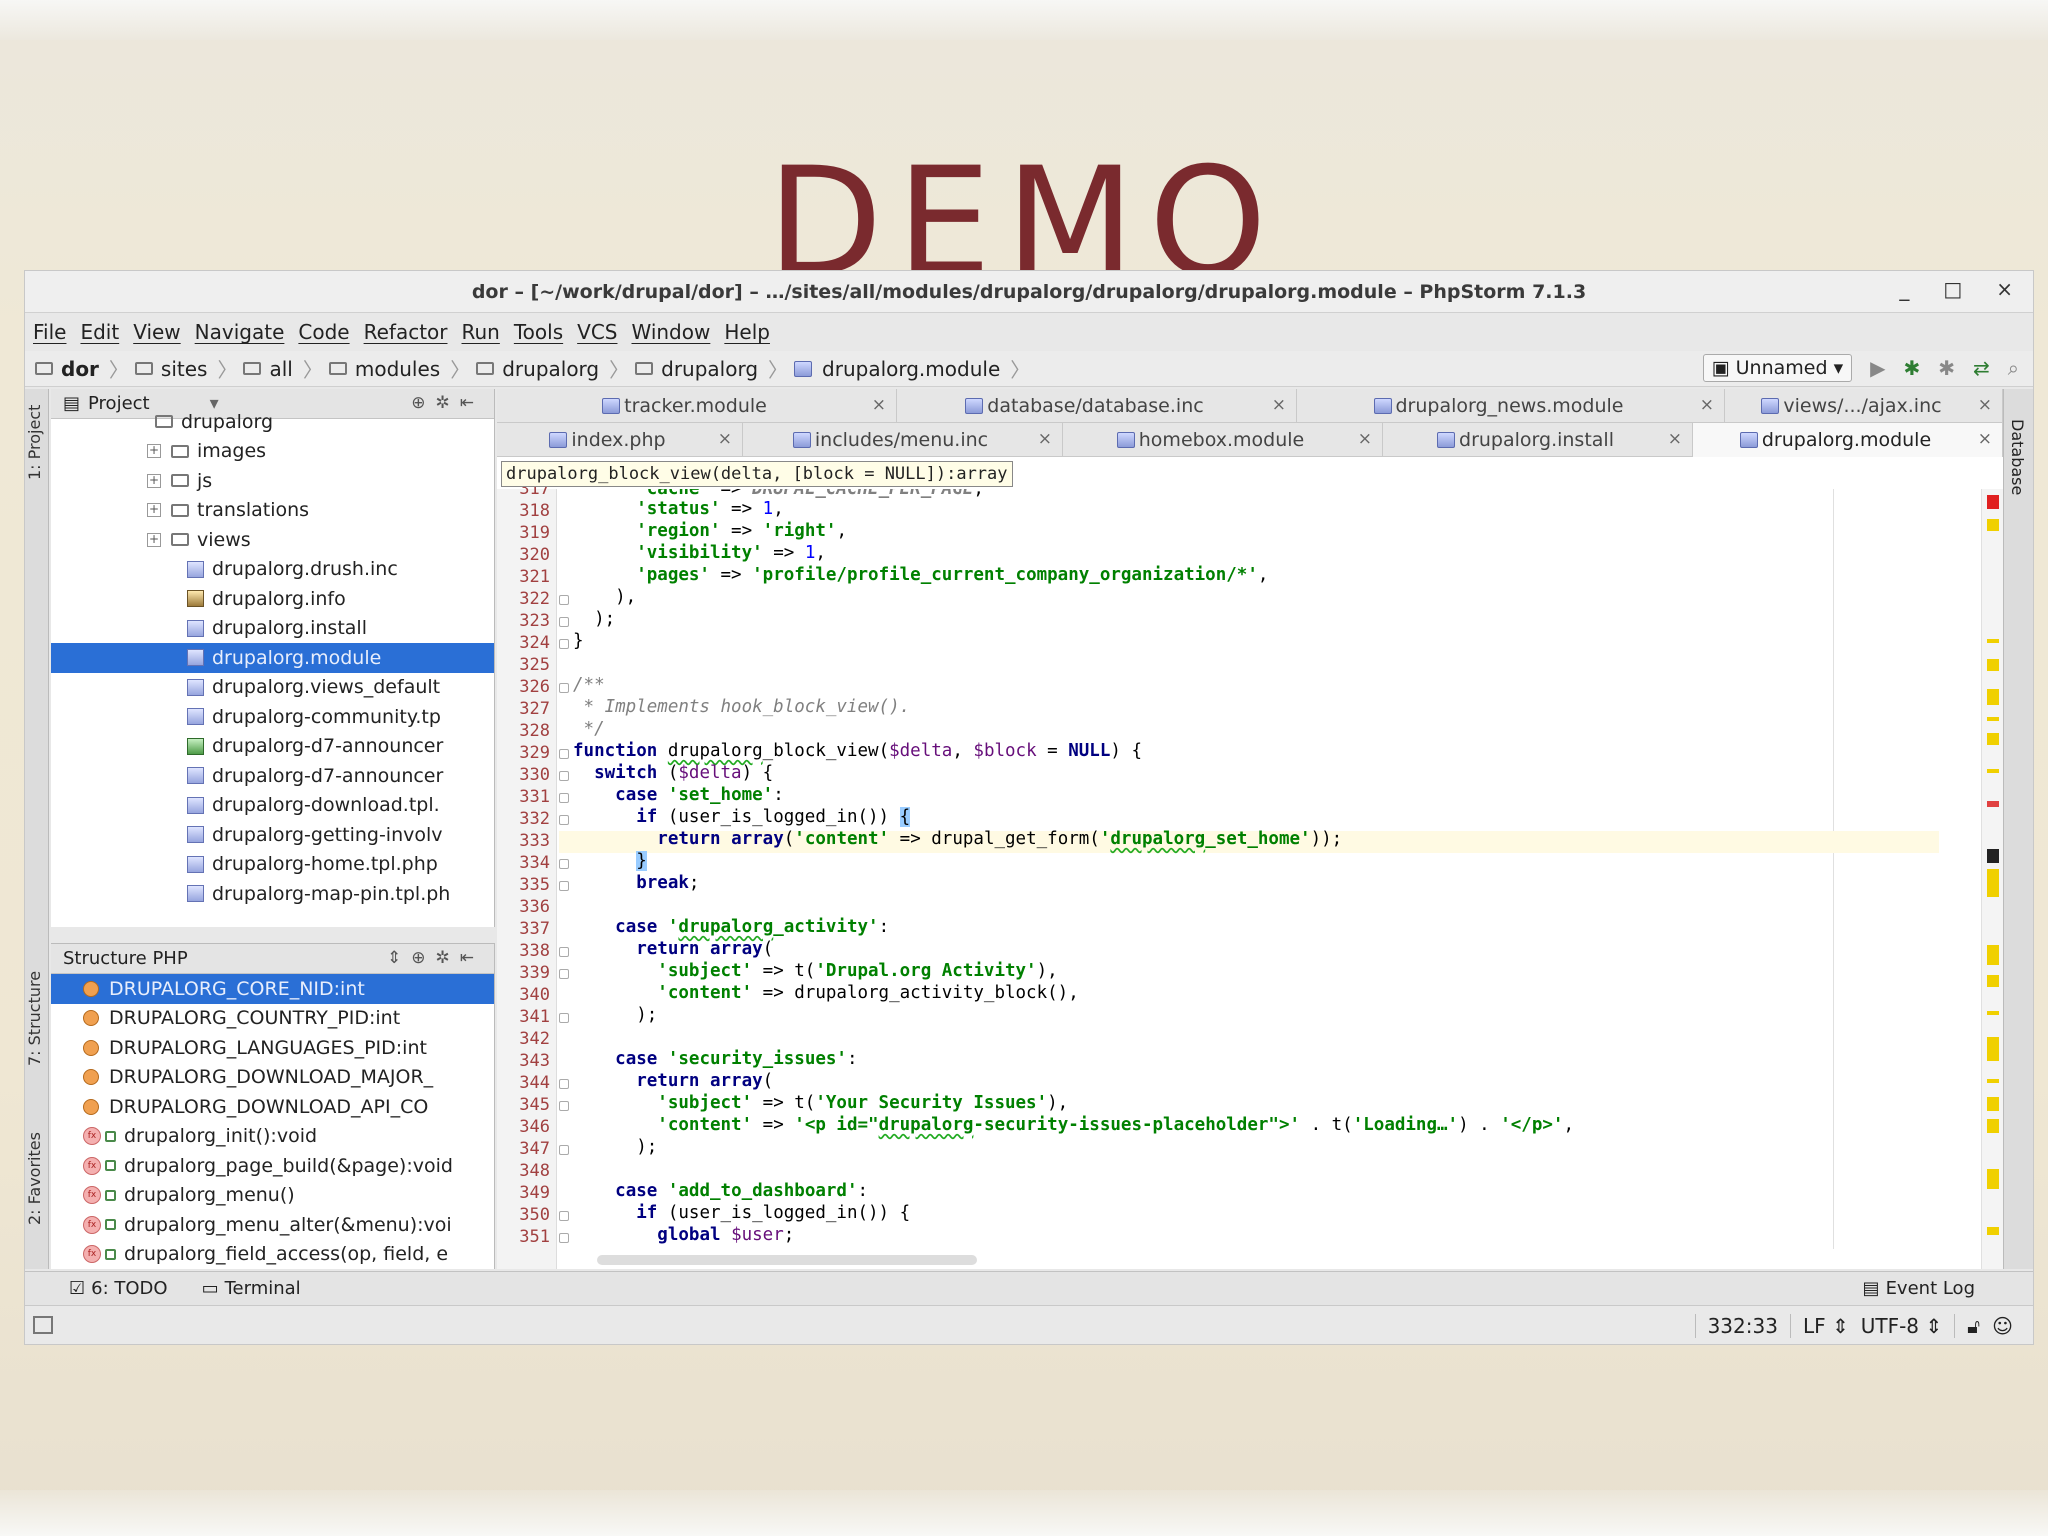  Describe the element at coordinates (185, 368) in the screenshot. I see `breadcrumb-sites: sites 〉` at that location.